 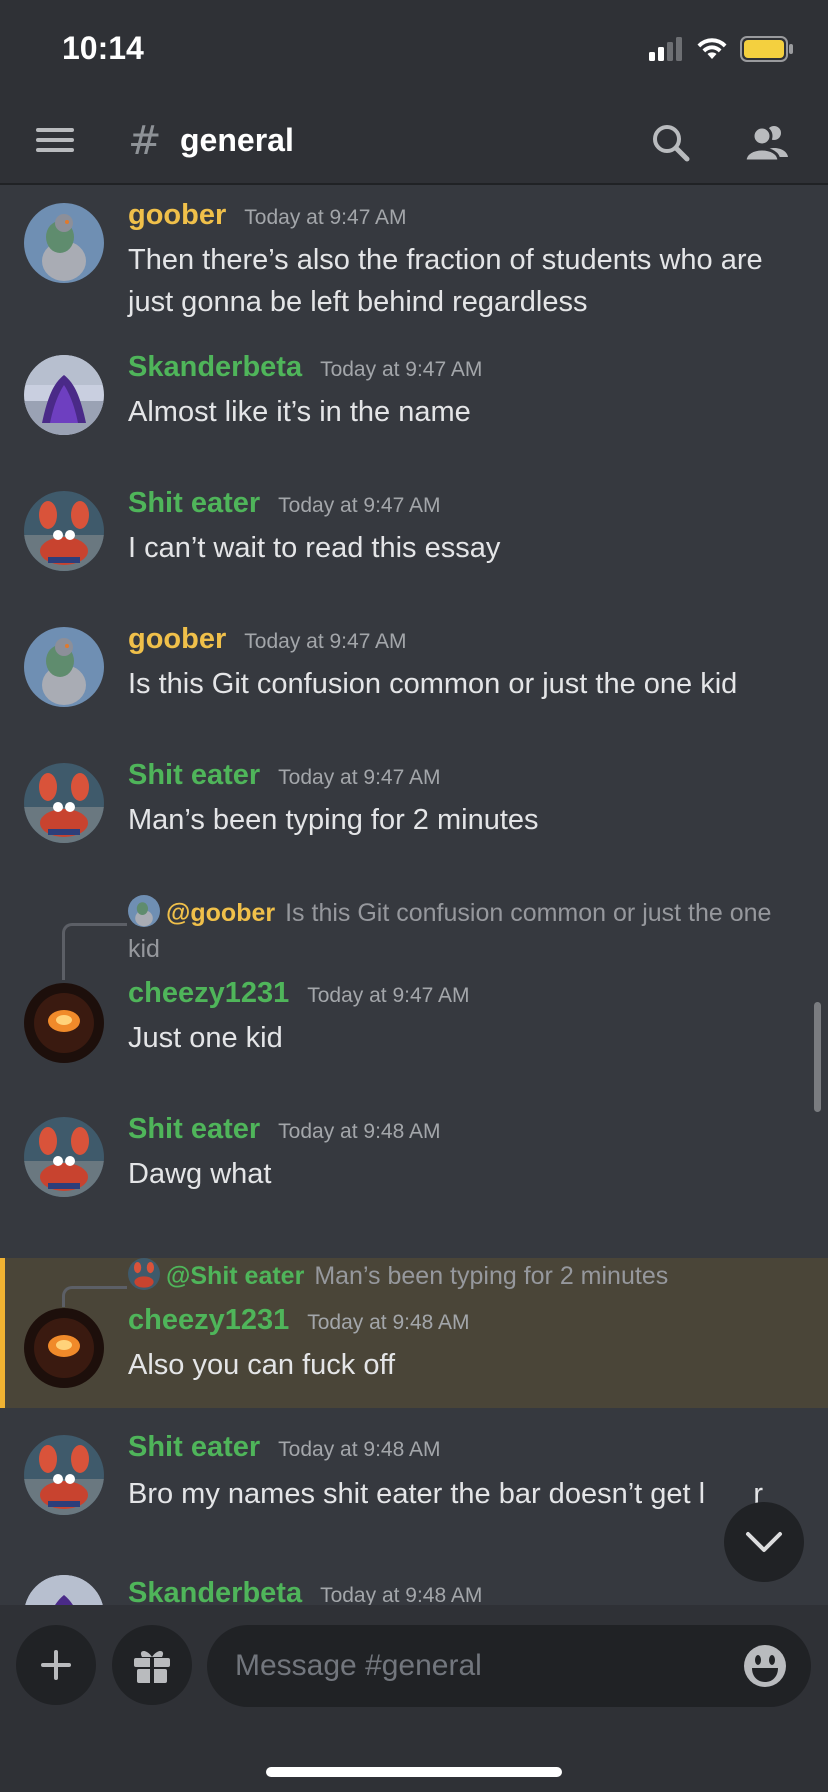 I want to click on message-text: Man’s been typing for 2 minutes, so click(x=333, y=820).